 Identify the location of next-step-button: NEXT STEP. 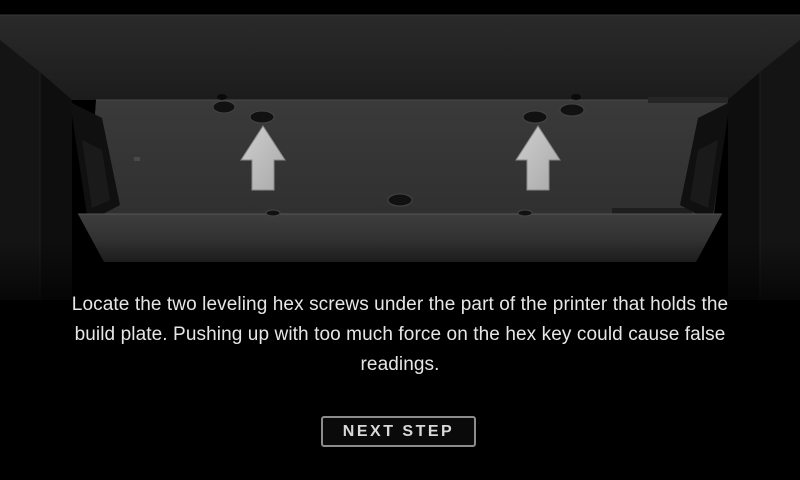
(398, 431).